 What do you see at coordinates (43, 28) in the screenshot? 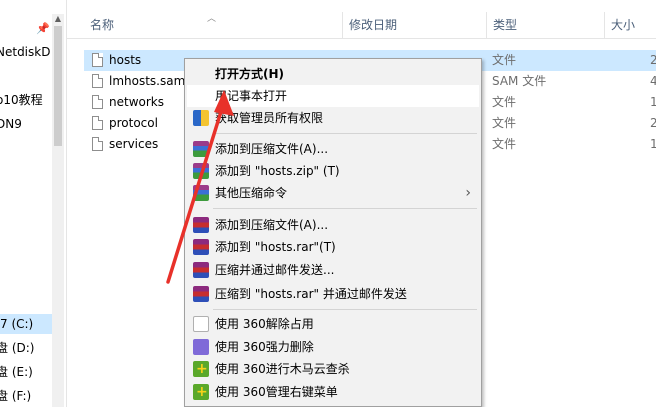
I see `pin-icon: 📌` at bounding box center [43, 28].